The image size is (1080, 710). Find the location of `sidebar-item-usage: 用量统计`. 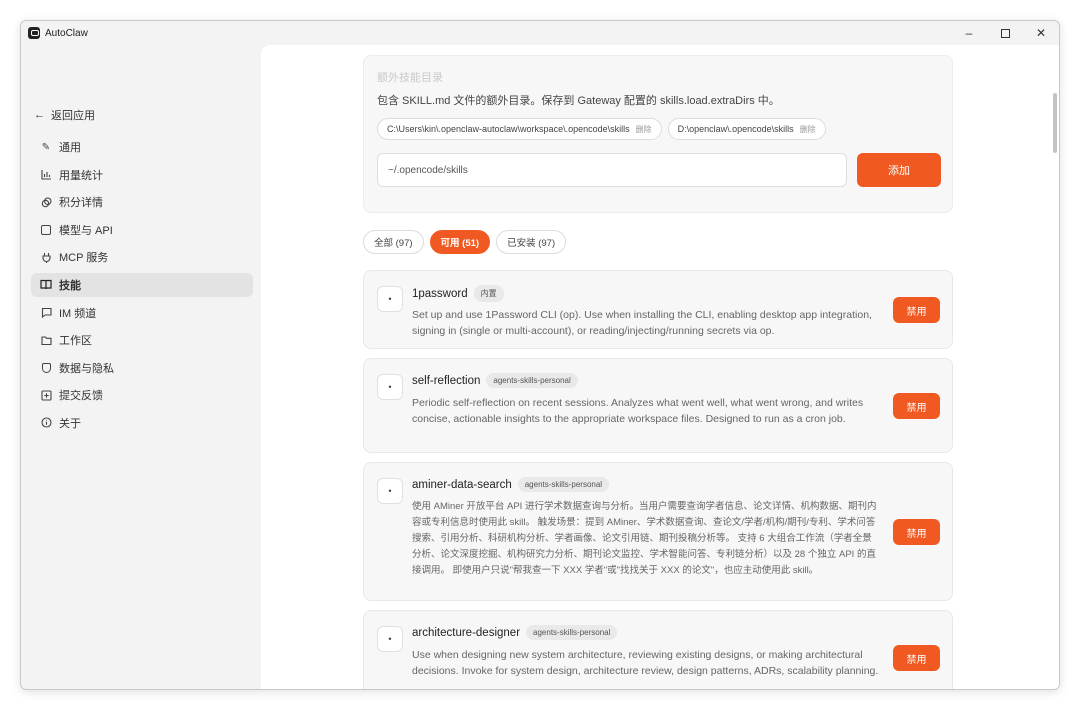

sidebar-item-usage: 用量统计 is located at coordinates (142, 175).